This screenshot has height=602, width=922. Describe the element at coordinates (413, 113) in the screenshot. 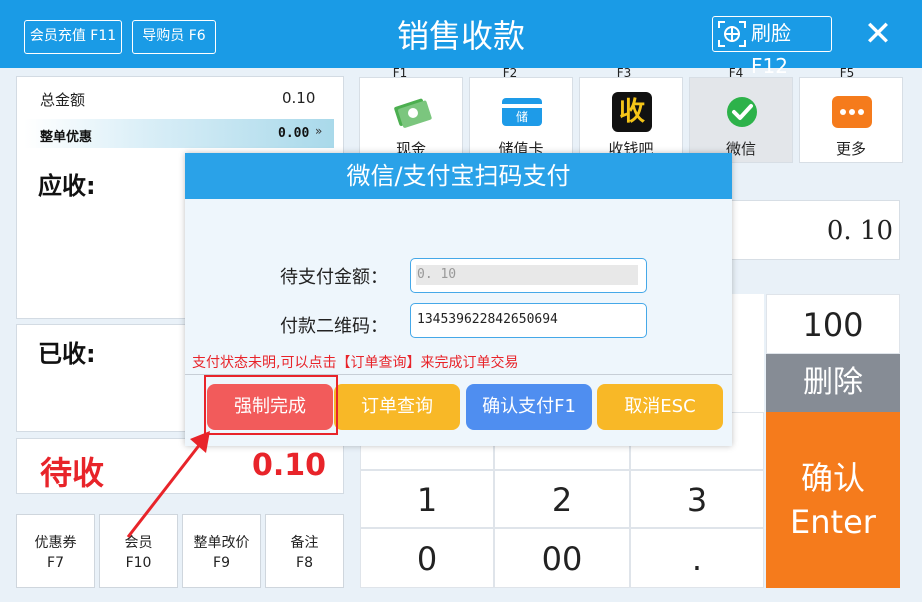

I see `cash-icon` at that location.